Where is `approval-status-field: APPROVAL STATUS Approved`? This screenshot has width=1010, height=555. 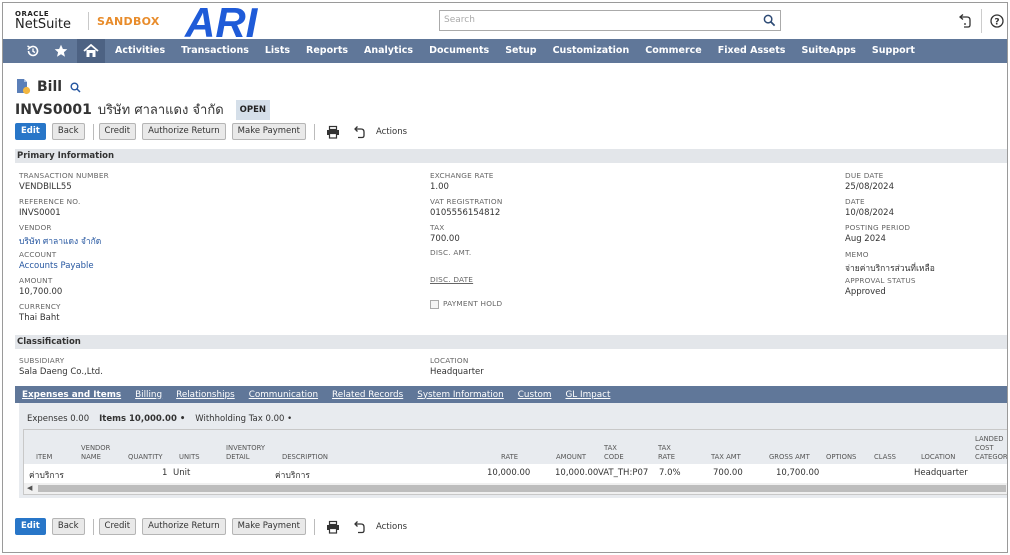 approval-status-field: APPROVAL STATUS Approved is located at coordinates (880, 286).